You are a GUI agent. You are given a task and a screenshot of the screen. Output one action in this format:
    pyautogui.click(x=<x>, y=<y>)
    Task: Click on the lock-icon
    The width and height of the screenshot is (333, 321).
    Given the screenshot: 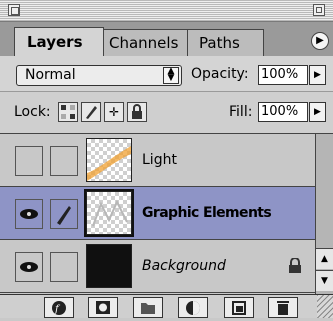 What is the action you would take?
    pyautogui.click(x=295, y=265)
    